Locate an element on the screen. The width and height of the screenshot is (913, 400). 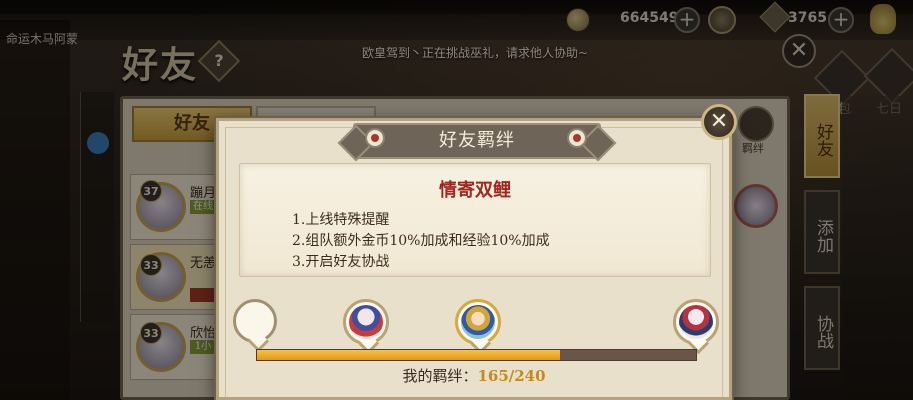
milestone-empty is located at coordinates (255, 321).